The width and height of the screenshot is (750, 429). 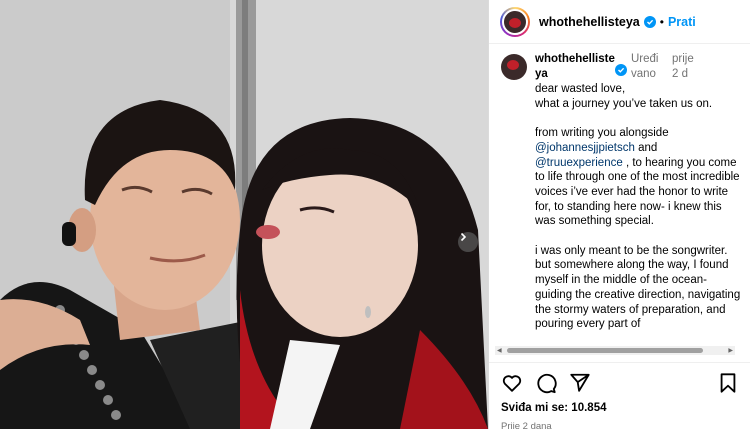 What do you see at coordinates (645, 66) in the screenshot?
I see `edited-label: Uređivano` at bounding box center [645, 66].